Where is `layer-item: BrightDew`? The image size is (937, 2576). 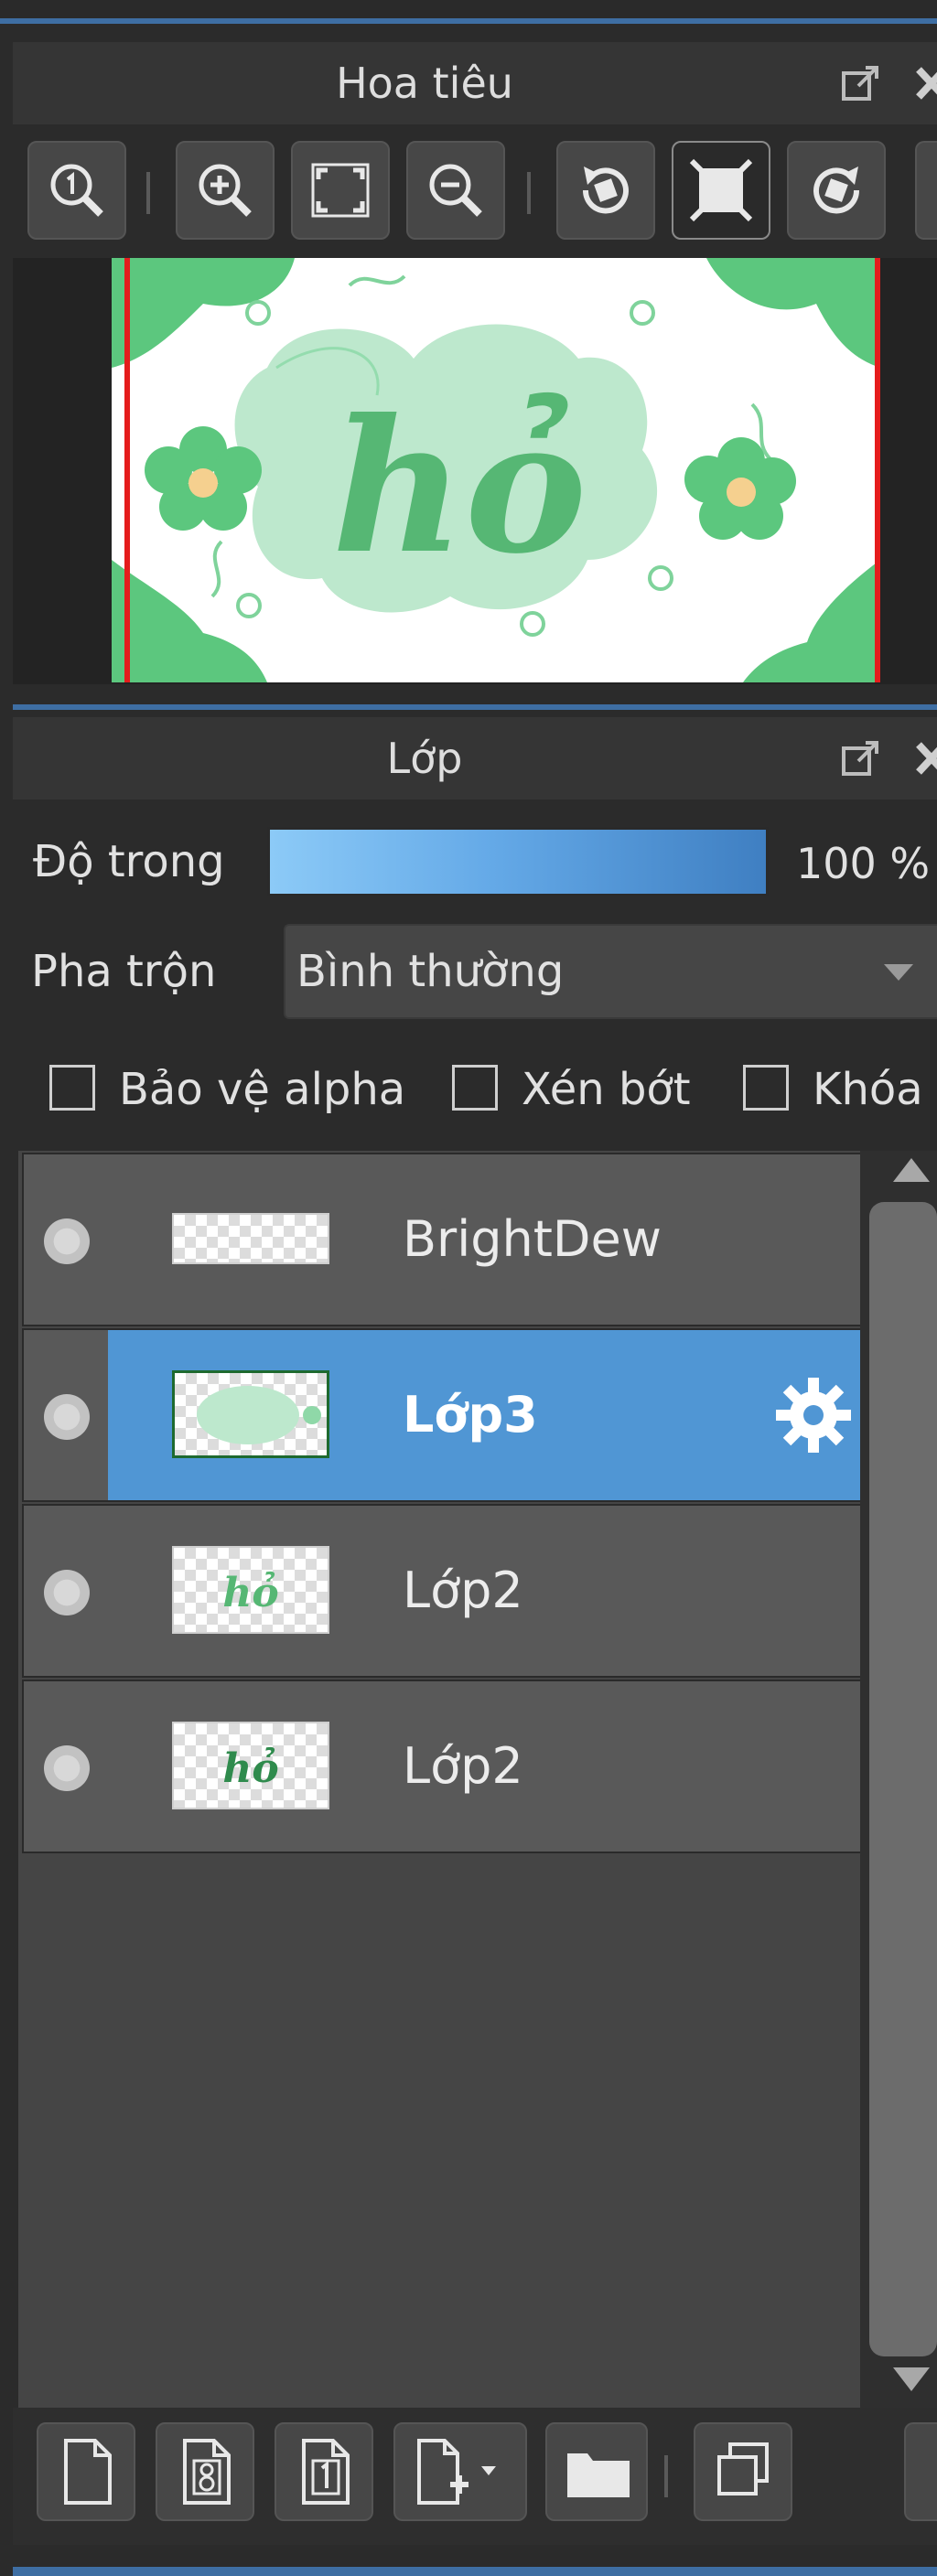
layer-item: BrightDew is located at coordinates (442, 1240).